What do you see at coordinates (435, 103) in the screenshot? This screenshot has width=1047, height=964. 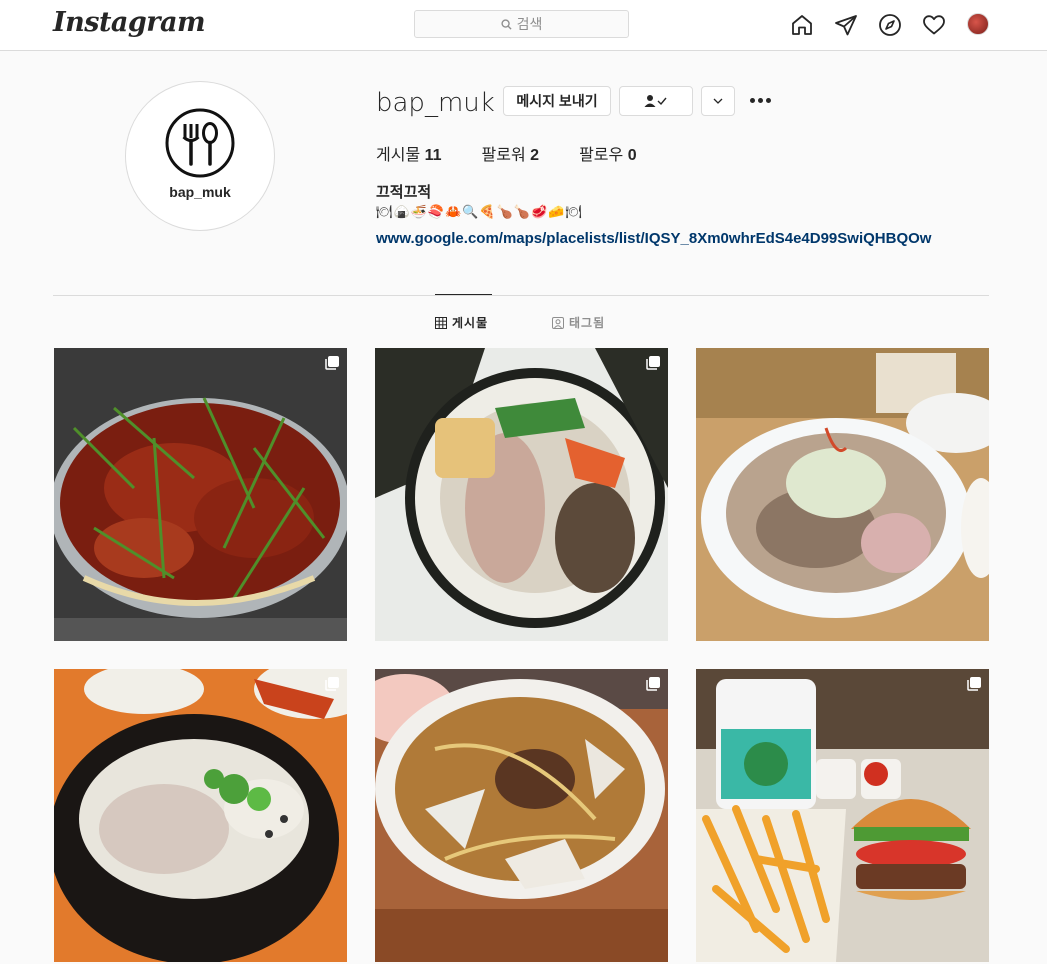 I see `profile-username: bap_muk` at bounding box center [435, 103].